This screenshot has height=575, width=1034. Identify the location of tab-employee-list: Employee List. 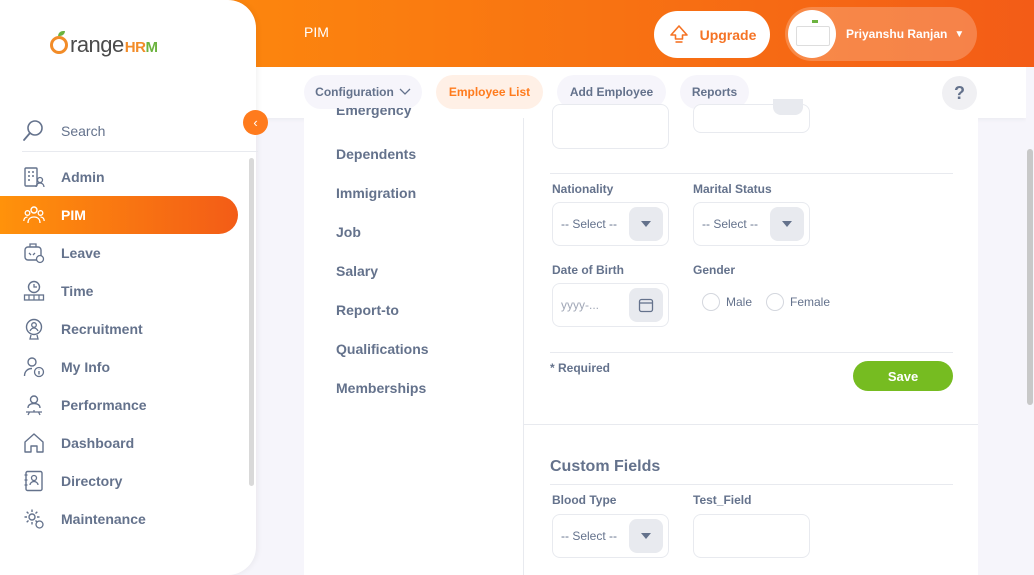
(489, 92).